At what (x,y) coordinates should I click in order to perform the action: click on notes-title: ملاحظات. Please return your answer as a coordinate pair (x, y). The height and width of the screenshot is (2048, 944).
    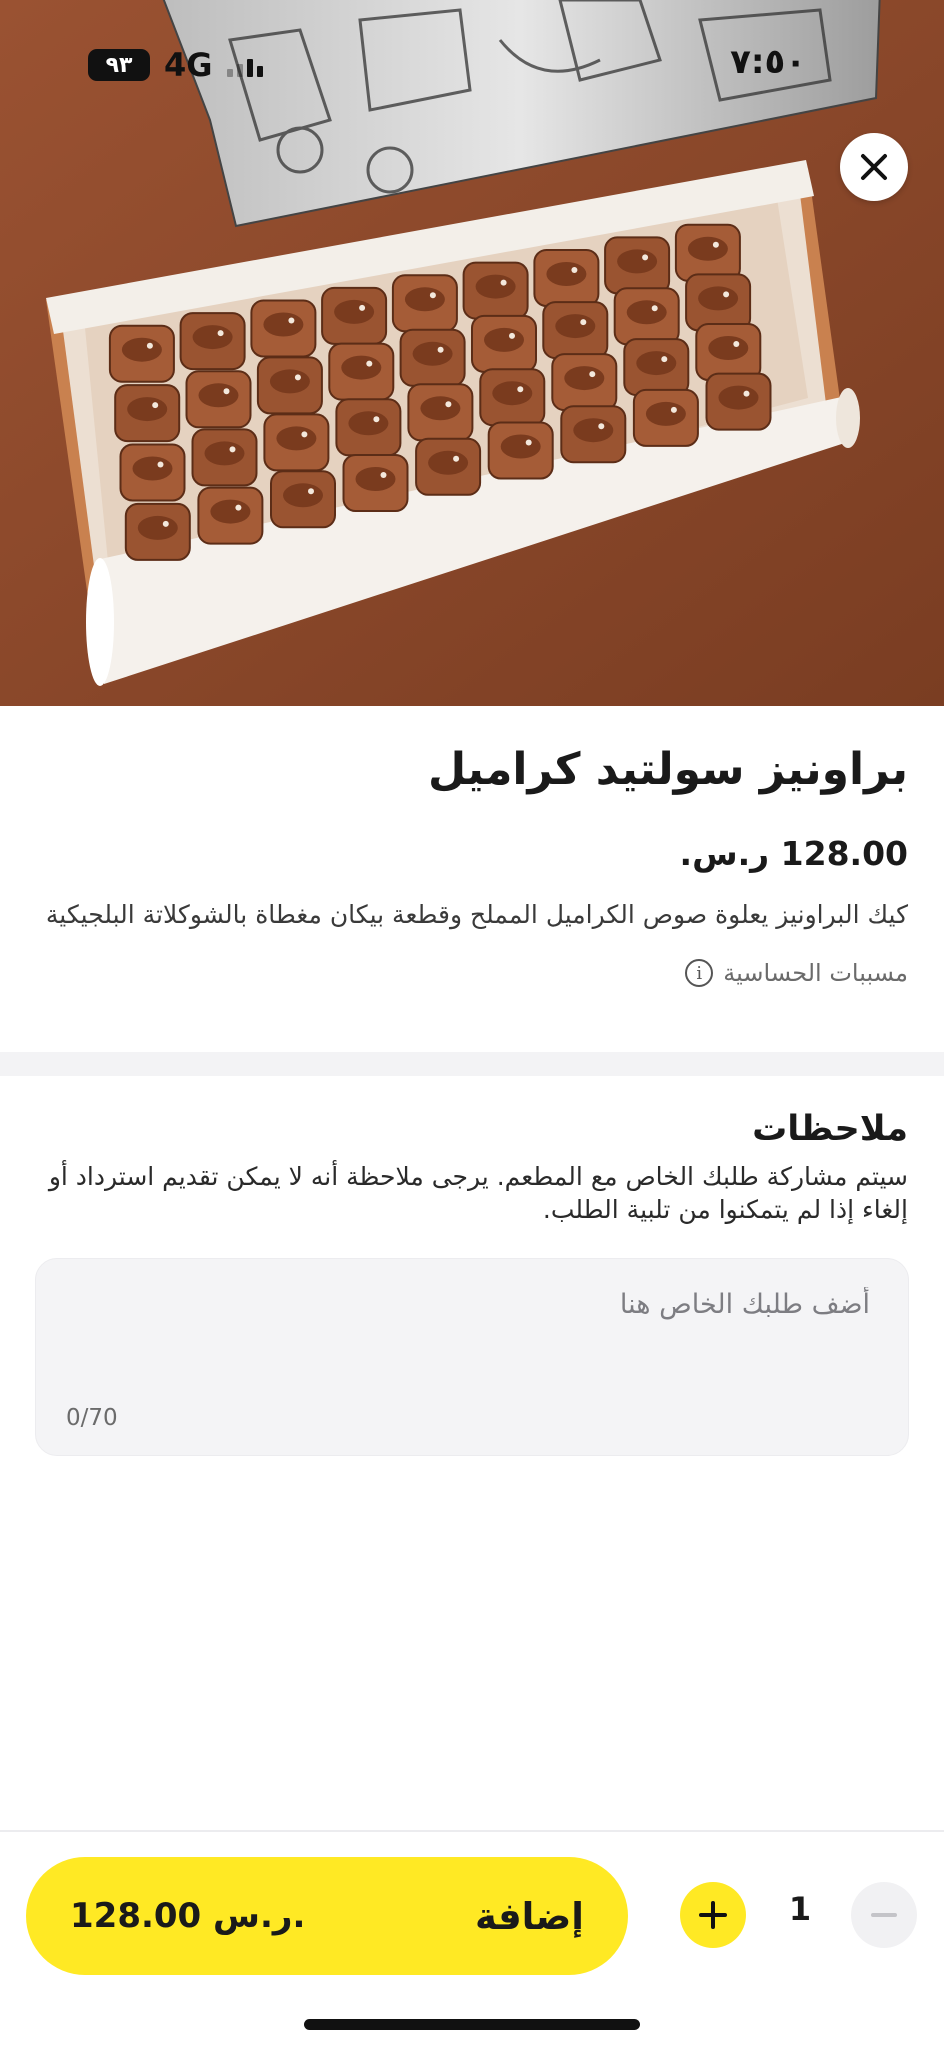
    Looking at the image, I should click on (830, 1129).